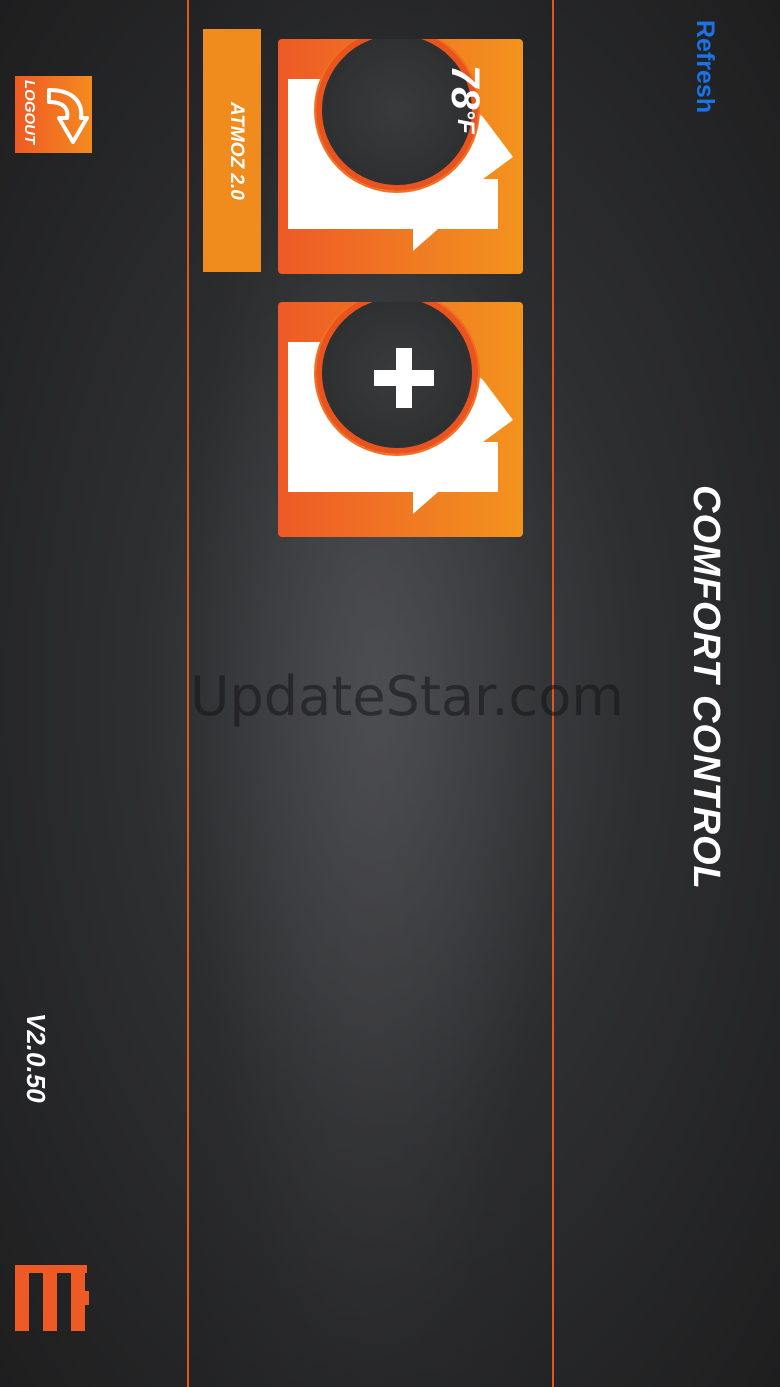 The height and width of the screenshot is (1387, 780). I want to click on add-device-tile, so click(400, 419).